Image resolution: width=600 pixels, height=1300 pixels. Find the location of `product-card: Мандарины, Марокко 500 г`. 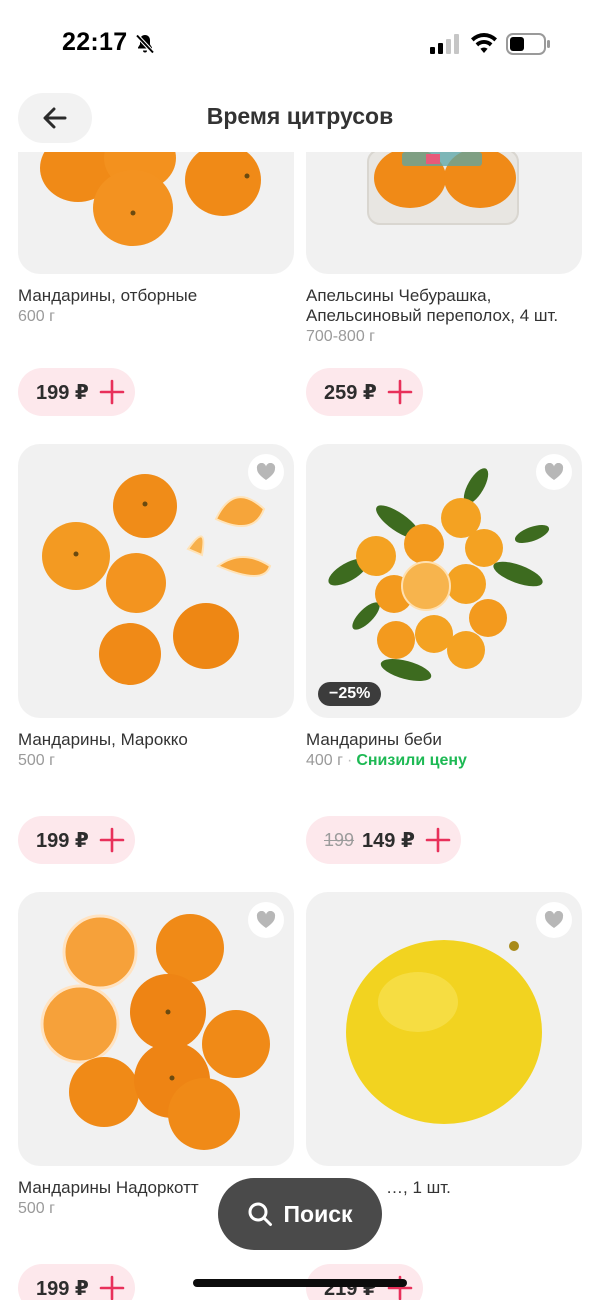

product-card: Мандарины, Марокко 500 г is located at coordinates (156, 607).